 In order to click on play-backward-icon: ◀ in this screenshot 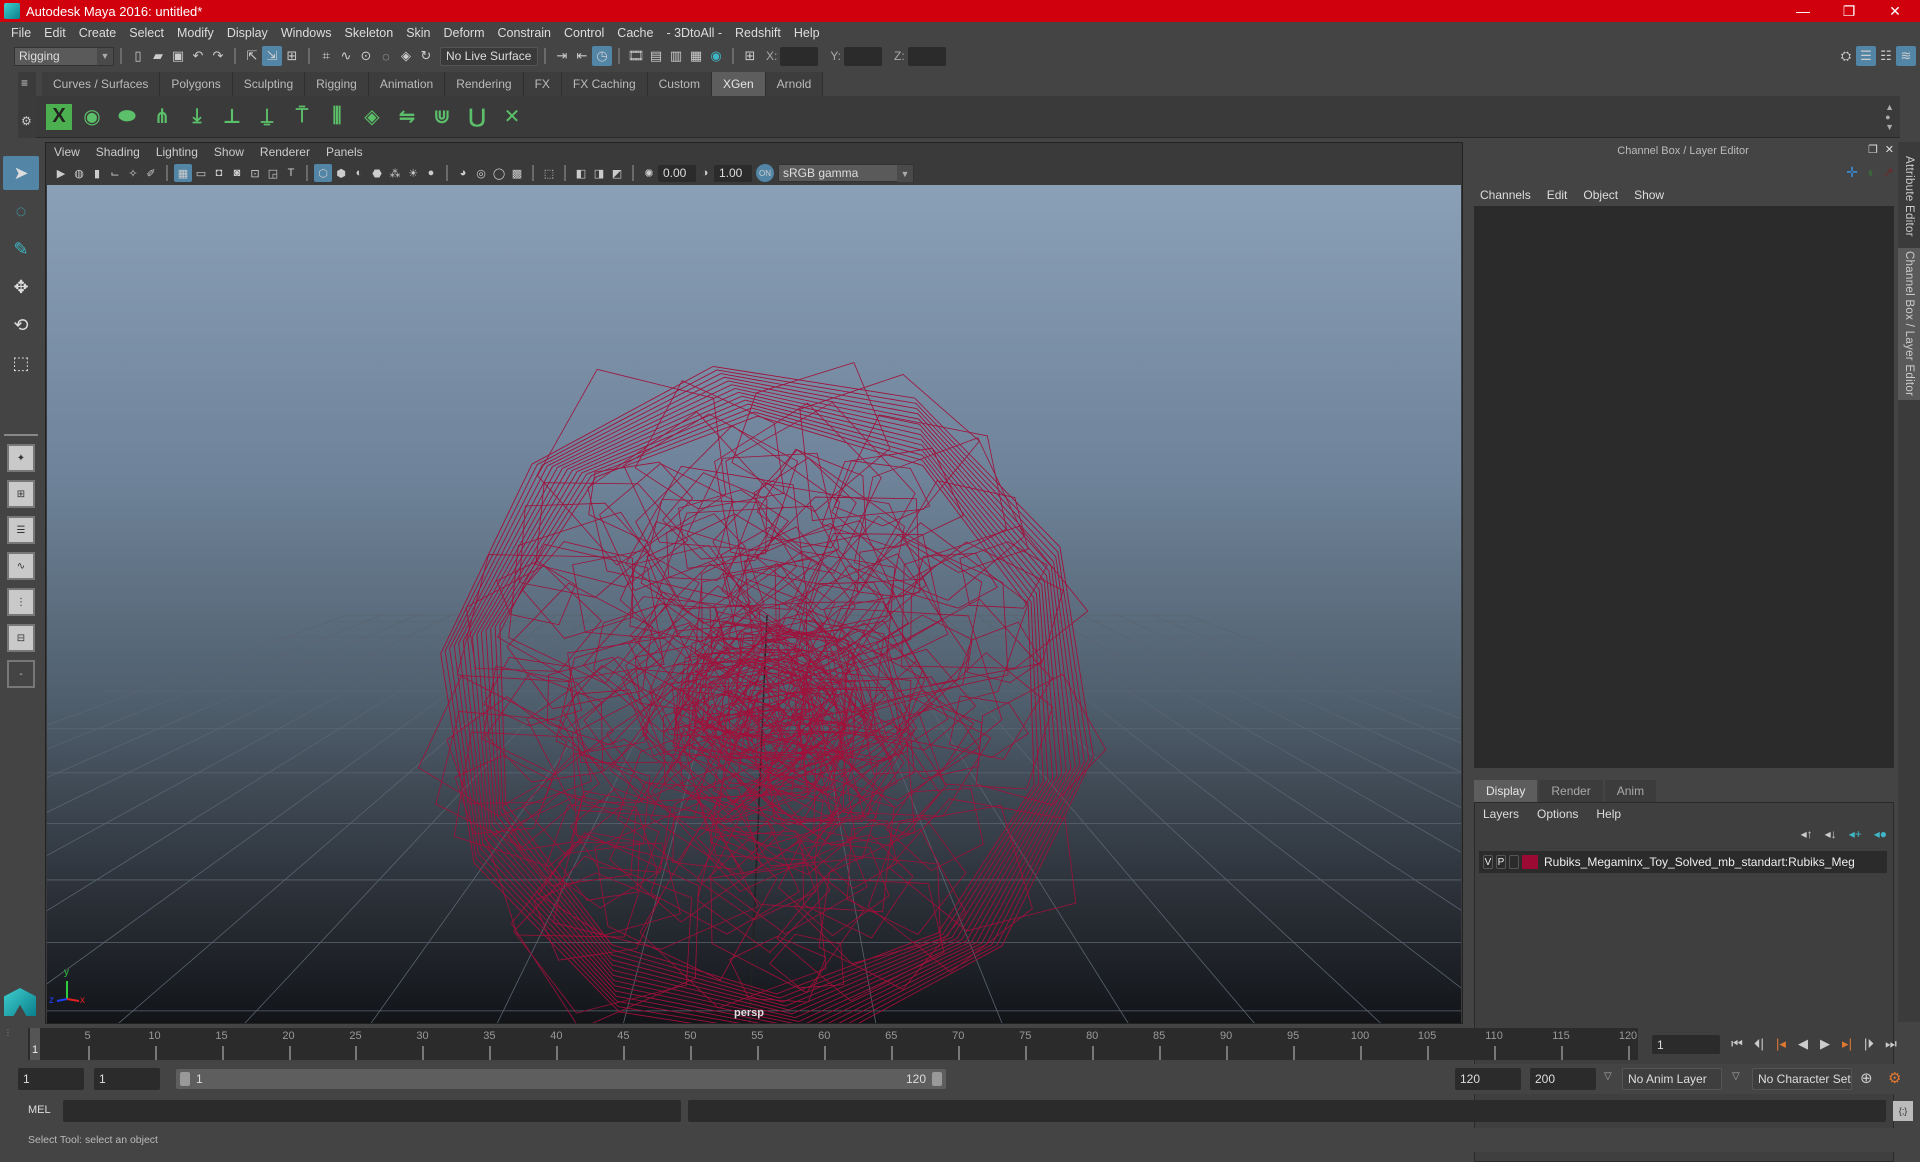, I will do `click(1803, 1044)`.